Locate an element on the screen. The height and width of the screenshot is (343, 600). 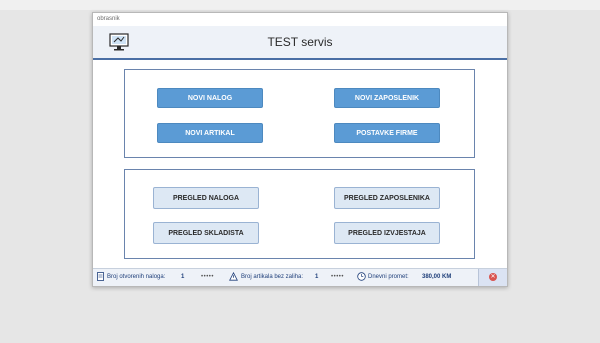
open-orders-label: Broj otvorenih naloga: is located at coordinates (136, 277).